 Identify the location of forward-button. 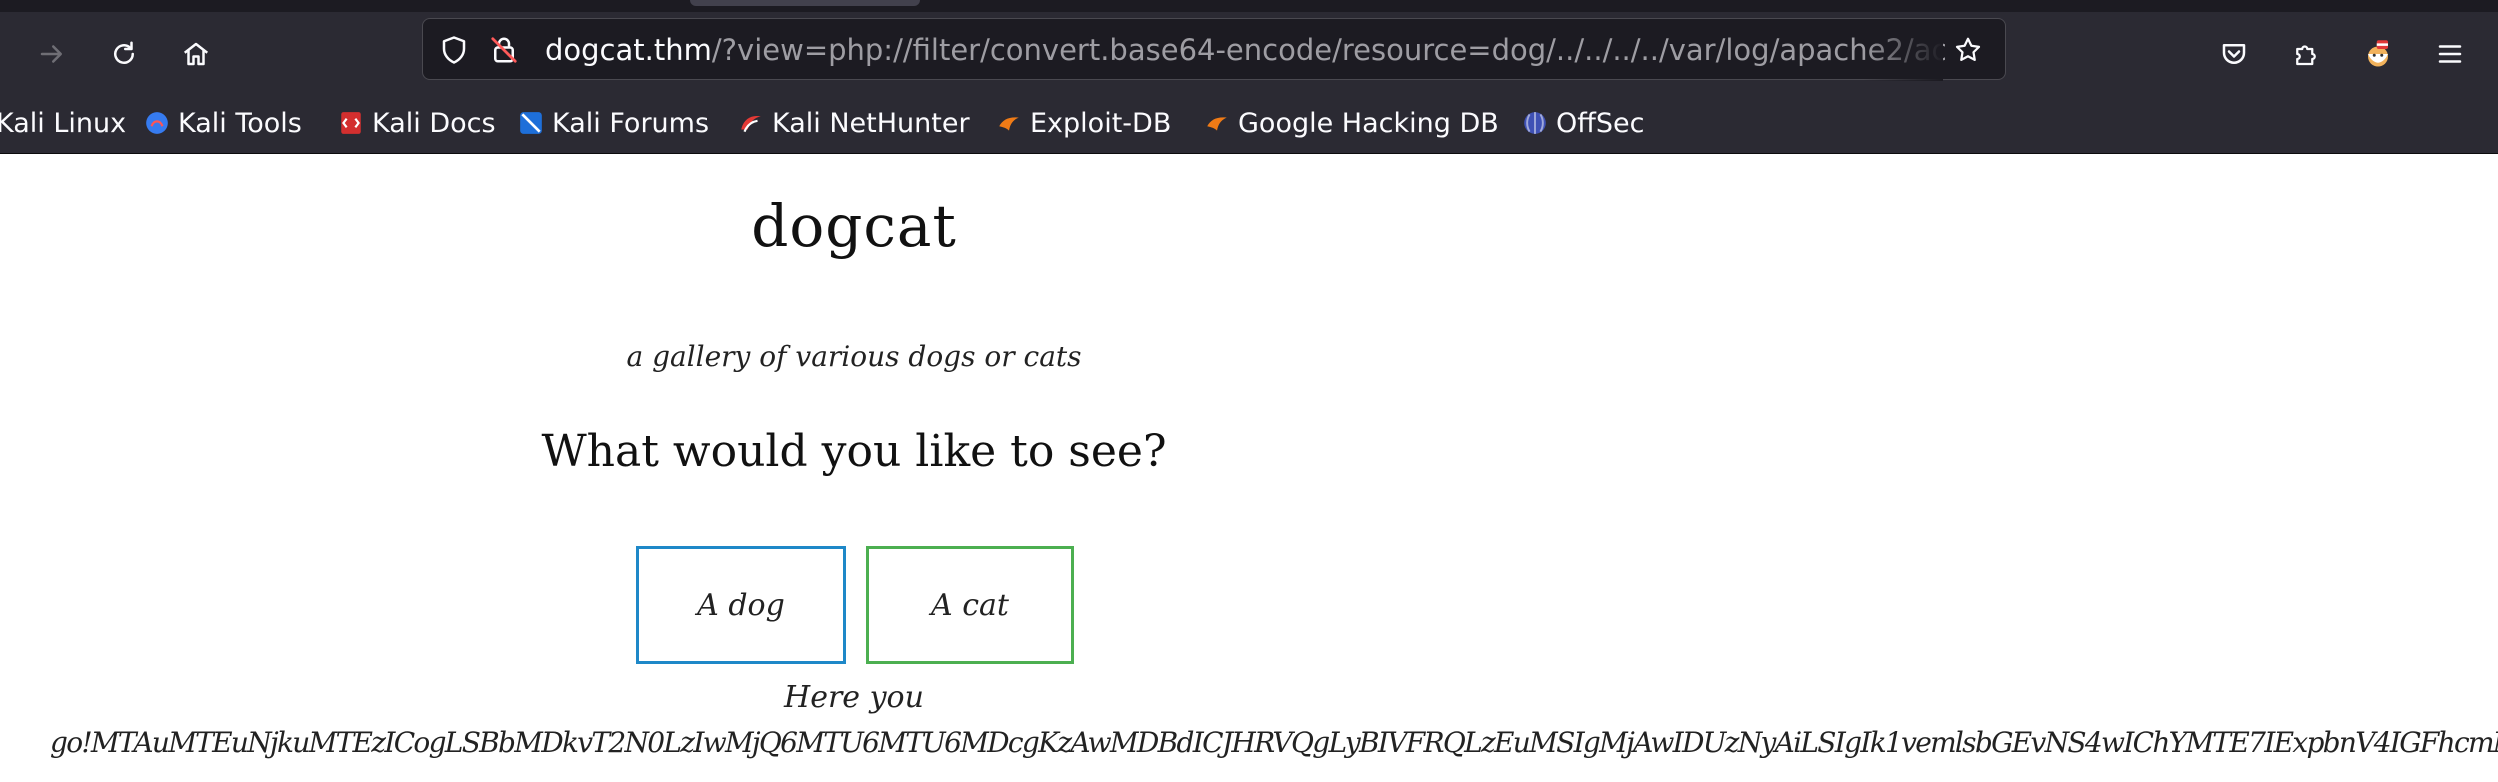
(52, 54).